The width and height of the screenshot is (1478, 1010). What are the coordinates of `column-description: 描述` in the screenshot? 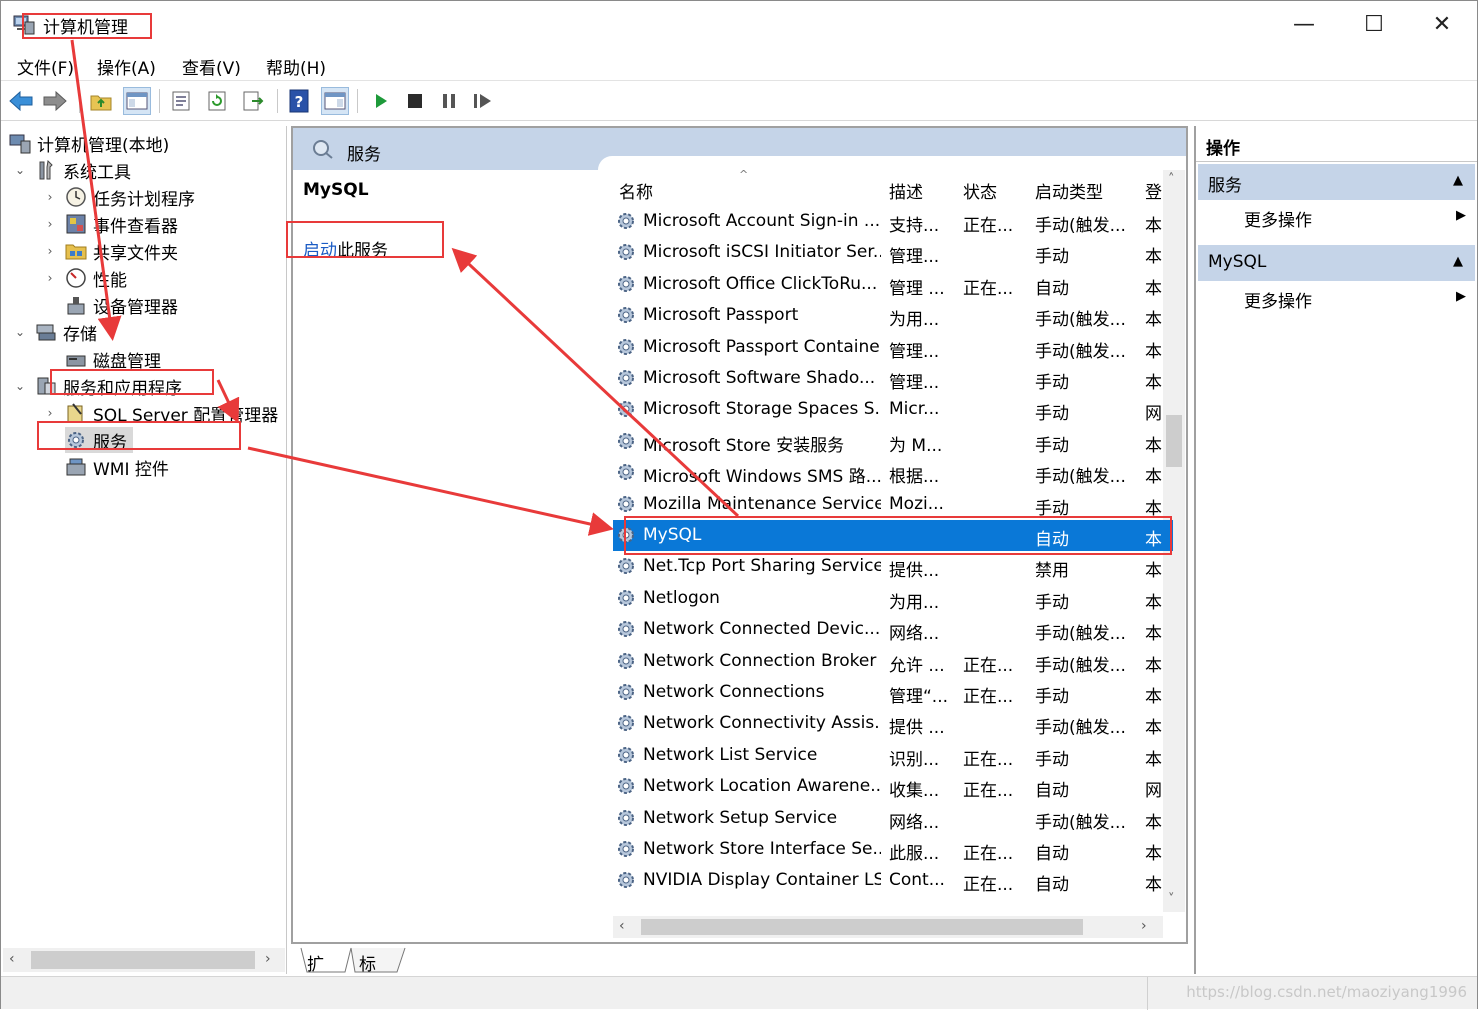 It's located at (906, 190).